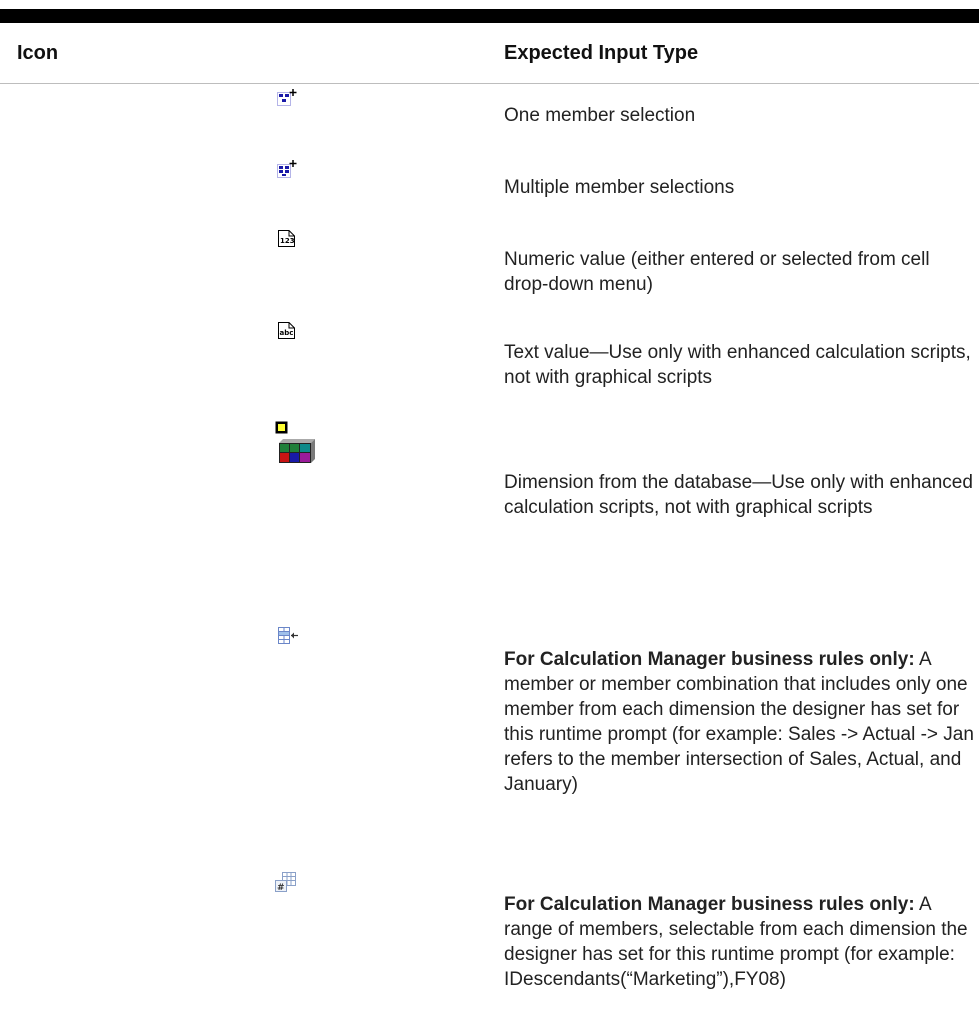 The width and height of the screenshot is (979, 1032). What do you see at coordinates (287, 97) in the screenshot?
I see `one-member-selection-icon` at bounding box center [287, 97].